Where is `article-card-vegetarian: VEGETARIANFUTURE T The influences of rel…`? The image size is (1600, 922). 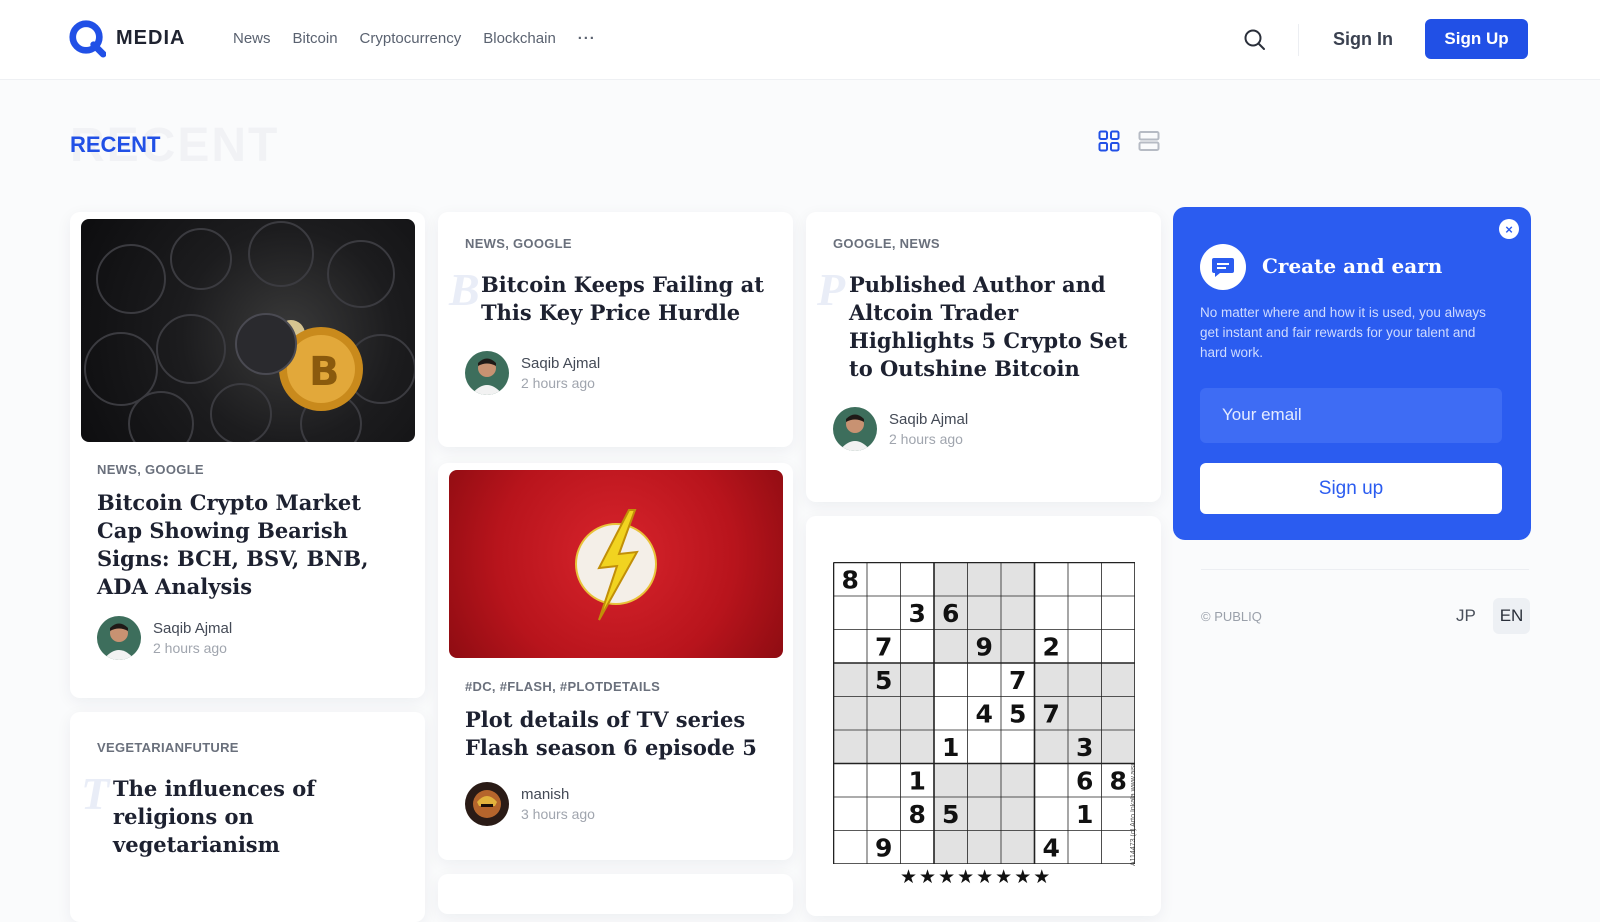
article-card-vegetarian: VEGETARIANFUTURE T The influences of rel… is located at coordinates (247, 817).